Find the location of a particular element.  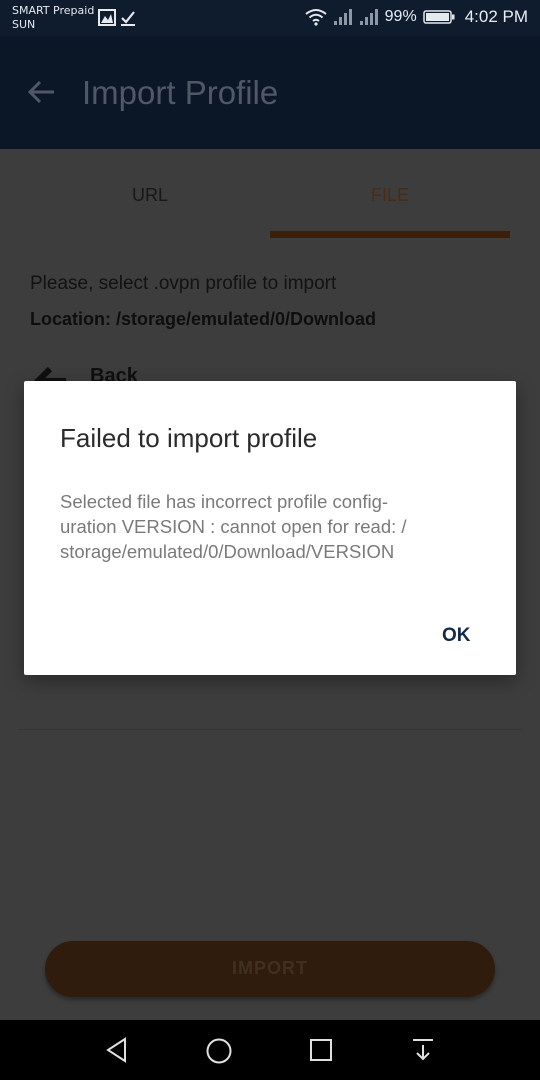

import-button: IMPORT is located at coordinates (270, 969).